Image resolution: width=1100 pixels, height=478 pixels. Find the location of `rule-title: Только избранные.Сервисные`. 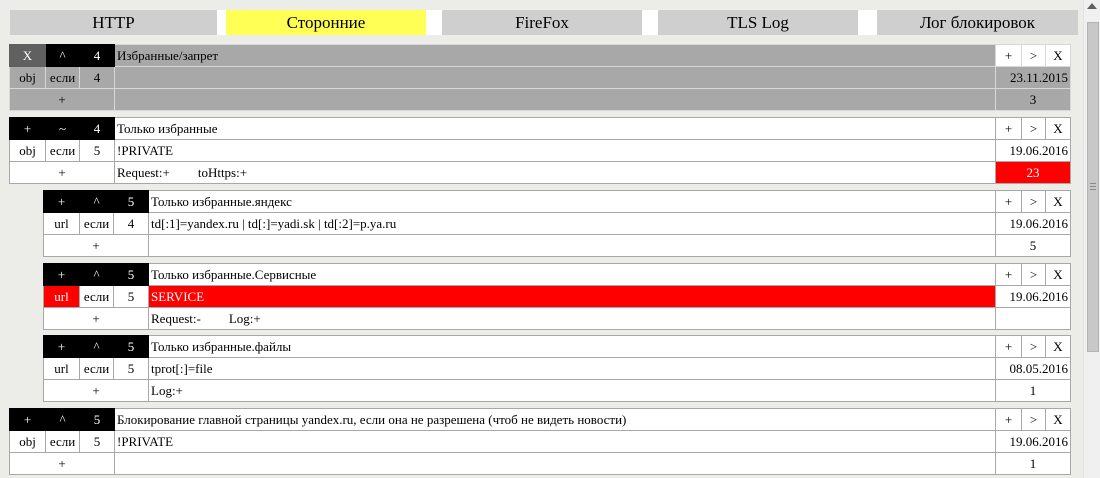

rule-title: Только избранные.Сервисные is located at coordinates (572, 274).